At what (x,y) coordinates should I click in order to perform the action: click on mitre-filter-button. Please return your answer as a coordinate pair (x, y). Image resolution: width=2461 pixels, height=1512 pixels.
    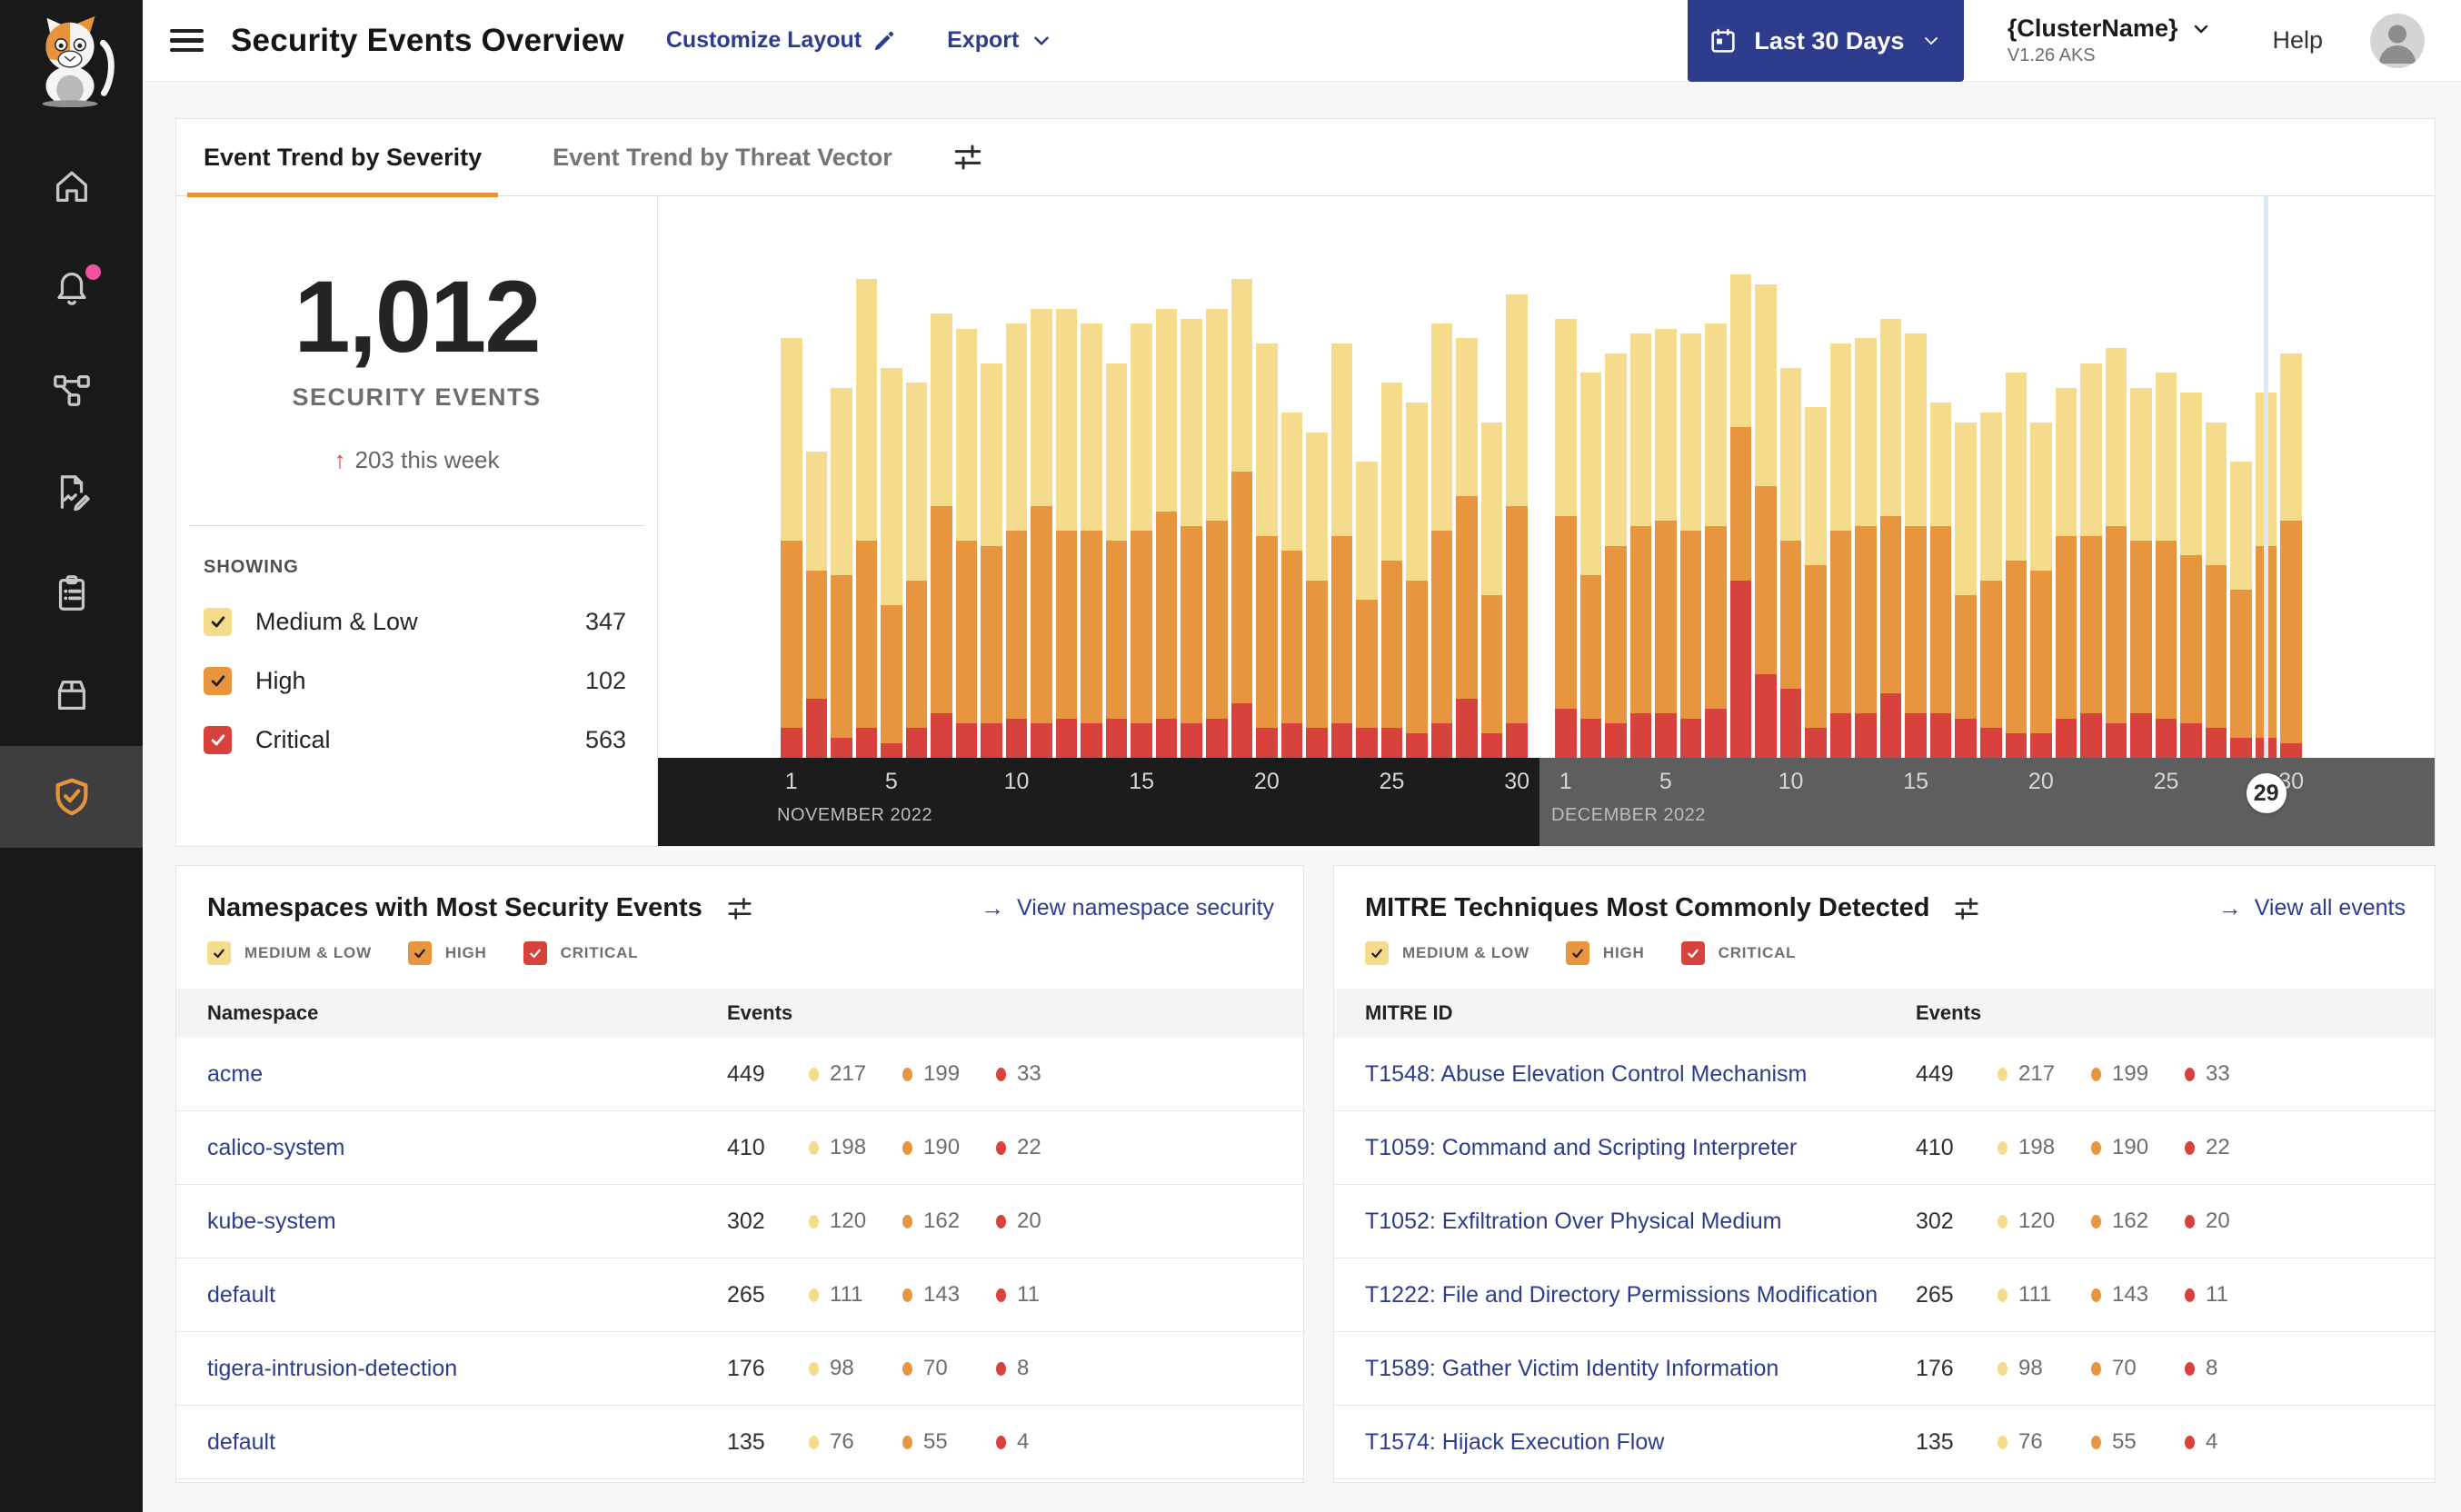
    Looking at the image, I should click on (1966, 908).